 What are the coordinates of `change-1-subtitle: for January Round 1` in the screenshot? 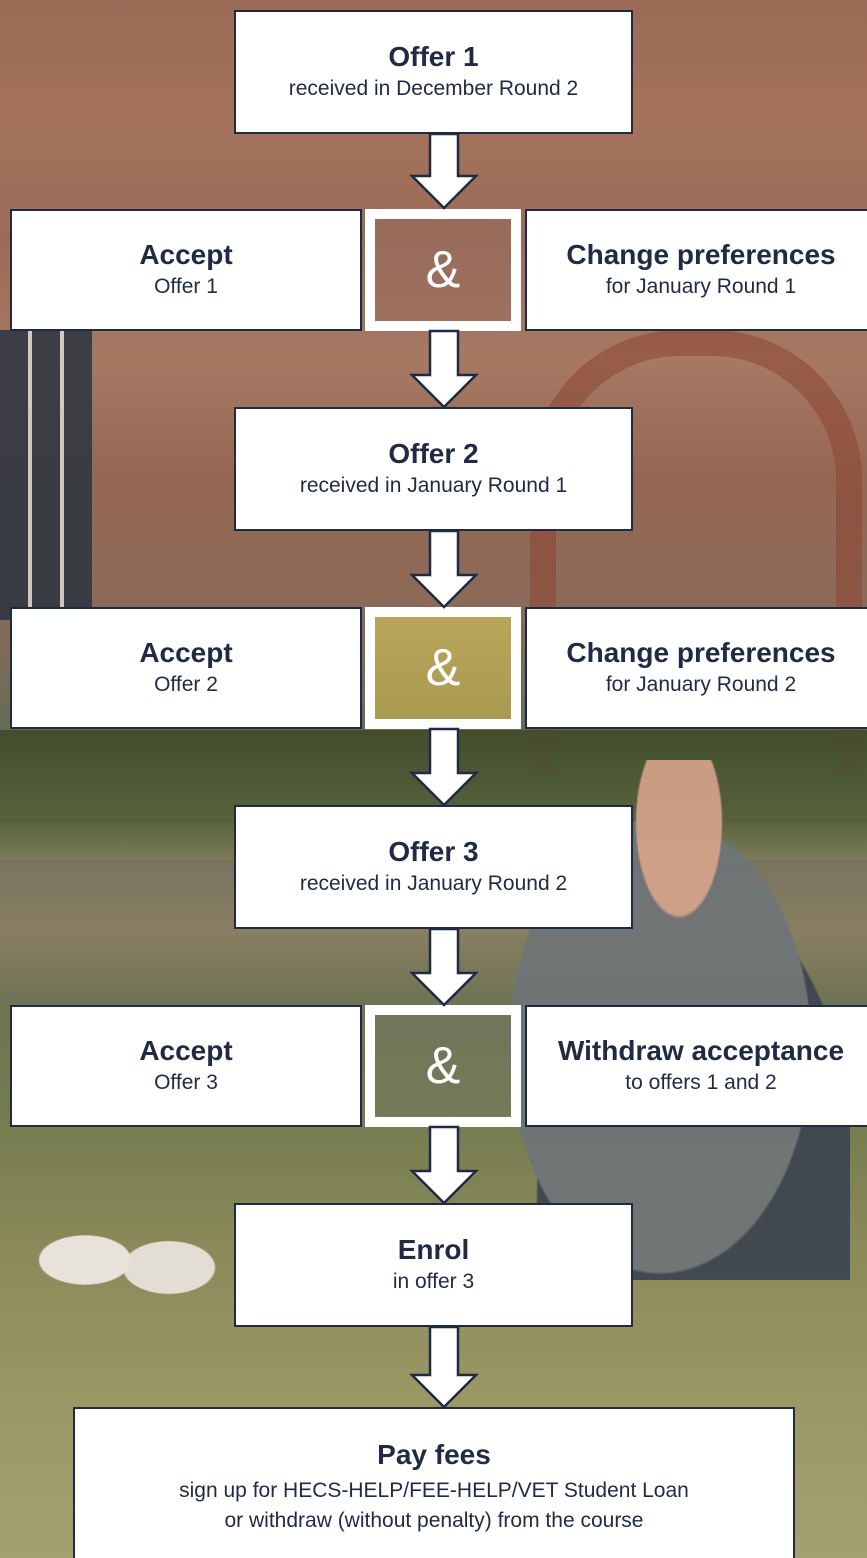 It's located at (701, 286).